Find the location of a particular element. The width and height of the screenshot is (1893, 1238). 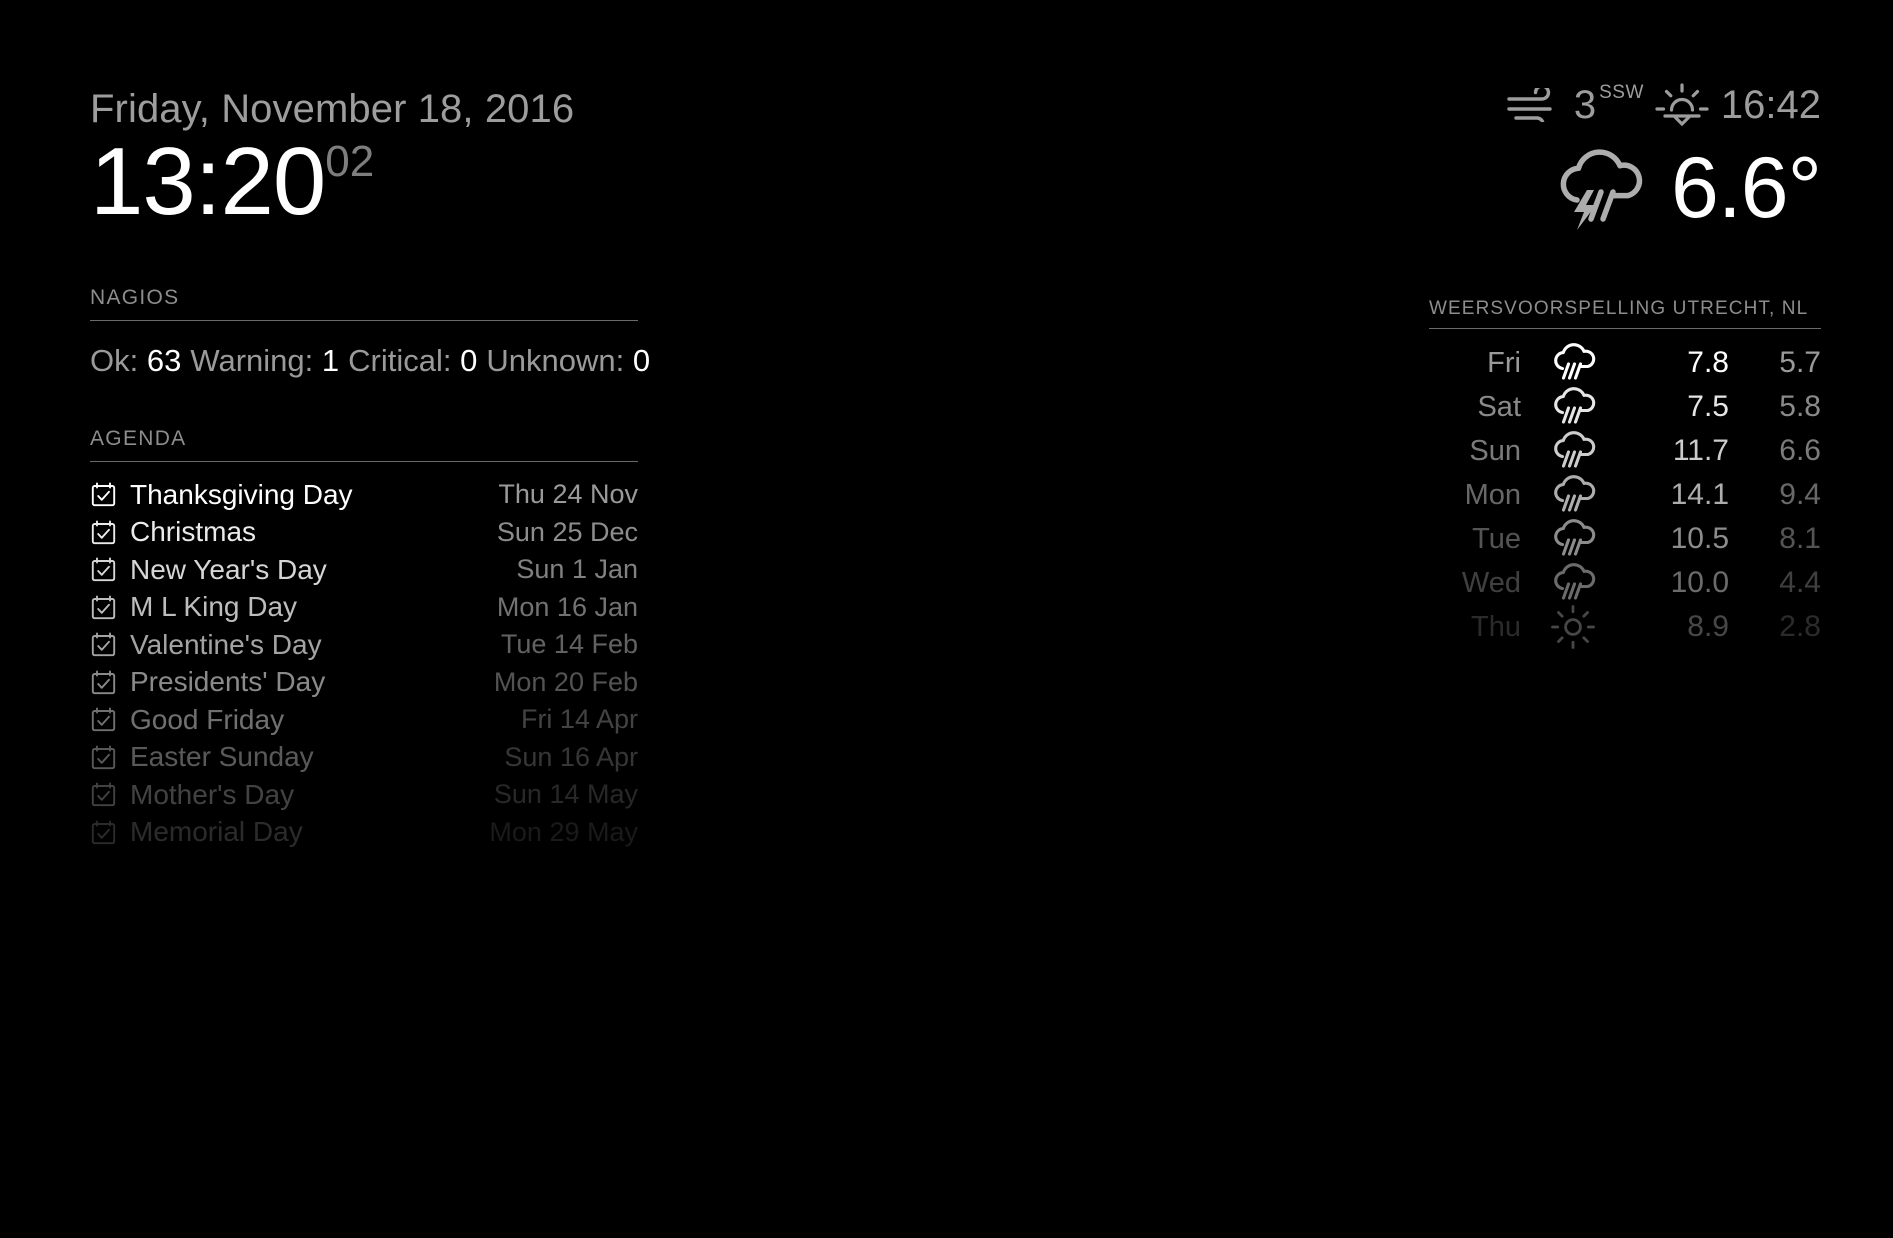

agenda-item-name: Thanksgiving Day is located at coordinates (241, 494).